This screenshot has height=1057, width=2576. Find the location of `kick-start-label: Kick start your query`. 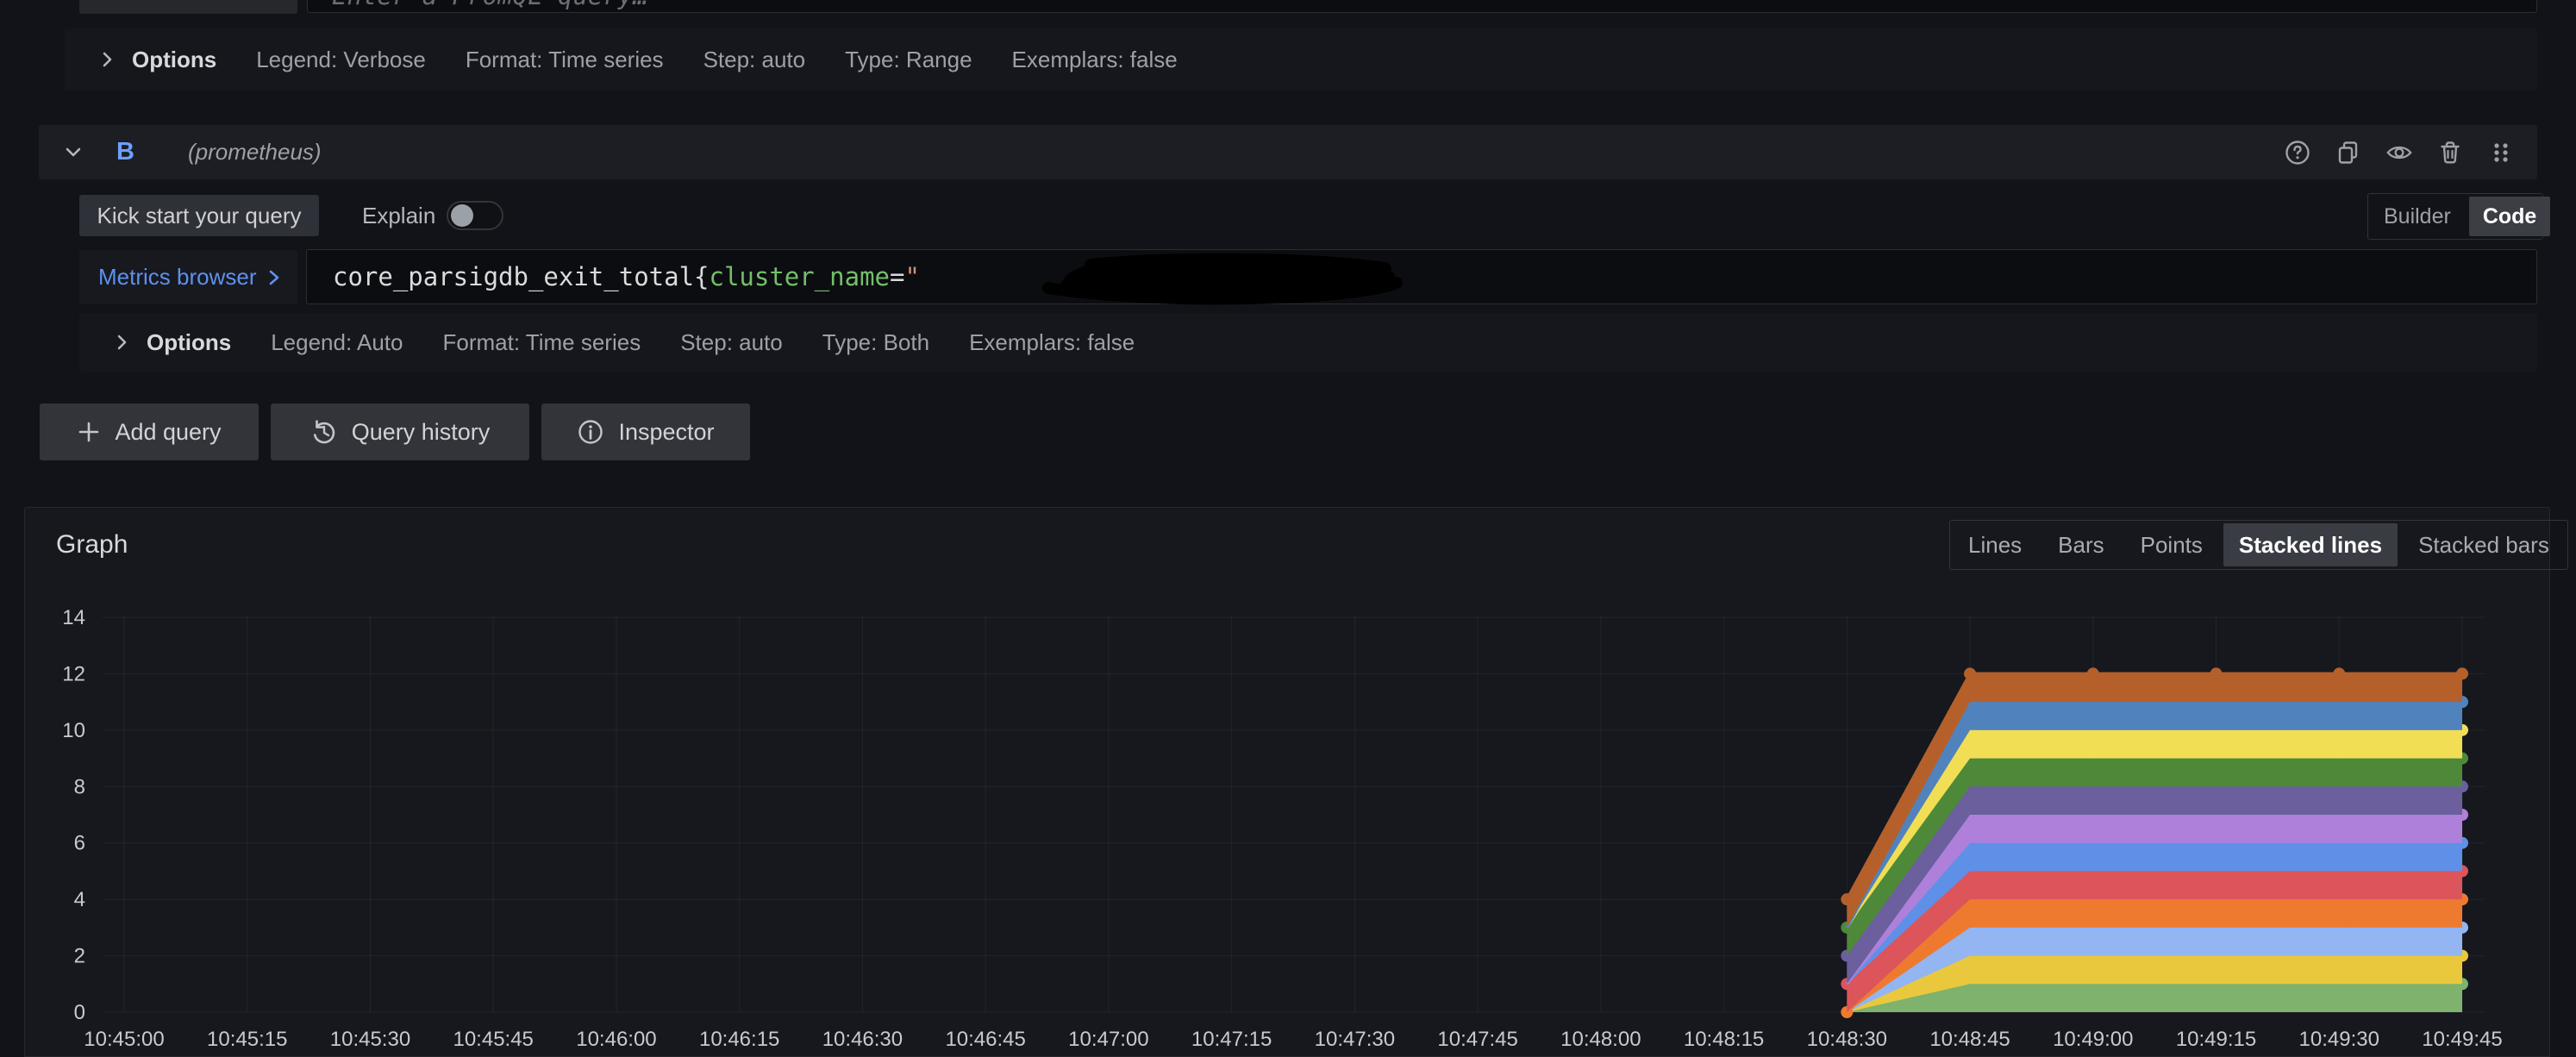

kick-start-label: Kick start your query is located at coordinates (199, 215).